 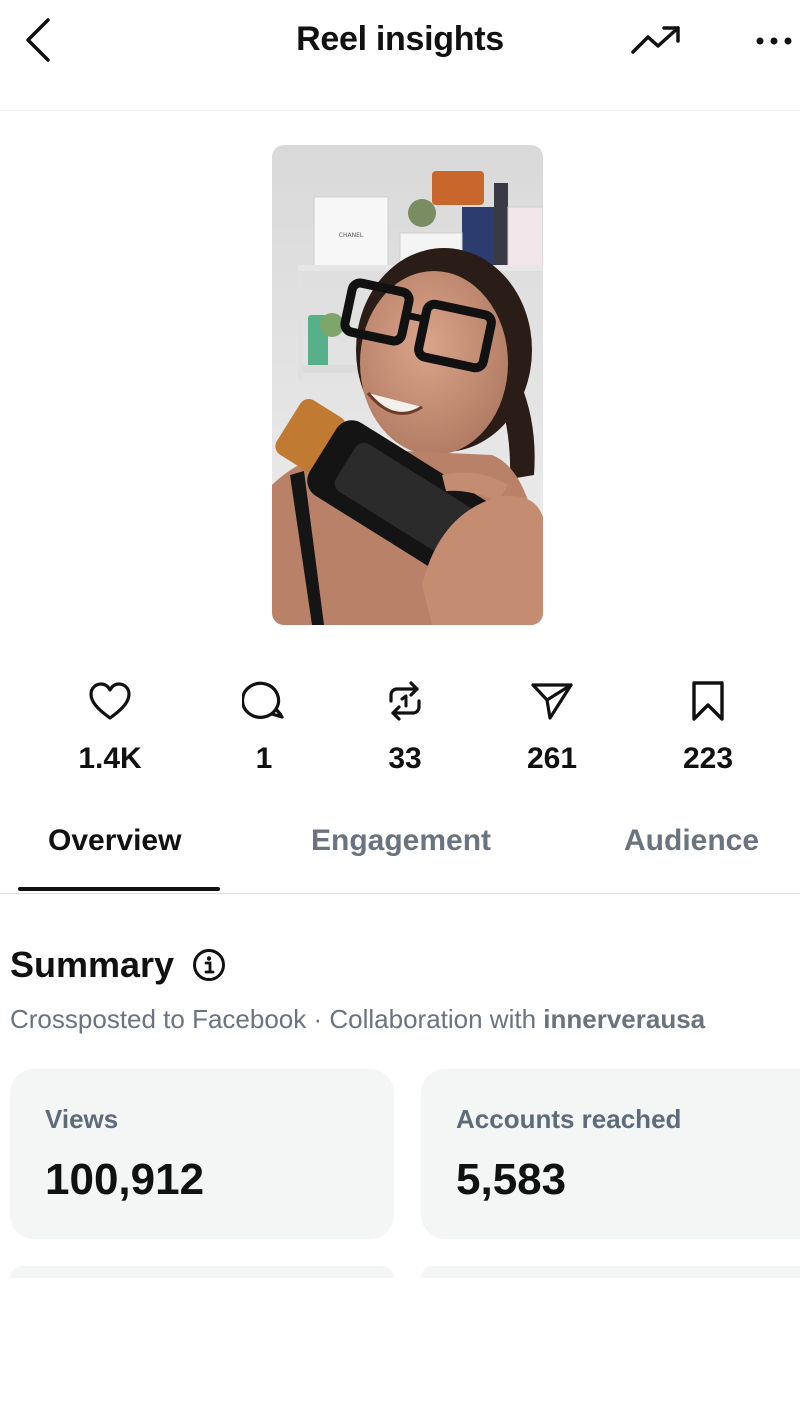 I want to click on comment-icon, so click(x=263, y=703).